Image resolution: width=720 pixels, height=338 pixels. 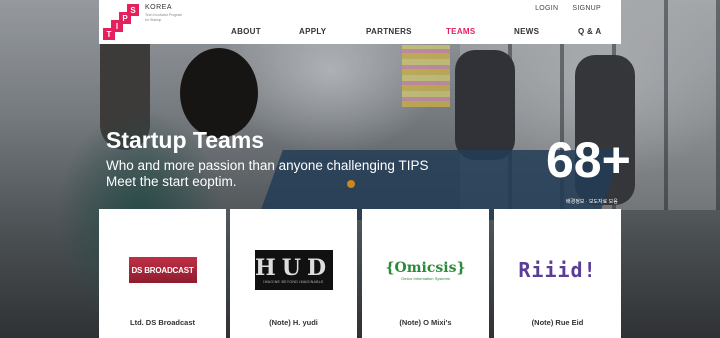 What do you see at coordinates (588, 160) in the screenshot?
I see `team-counter: 68+` at bounding box center [588, 160].